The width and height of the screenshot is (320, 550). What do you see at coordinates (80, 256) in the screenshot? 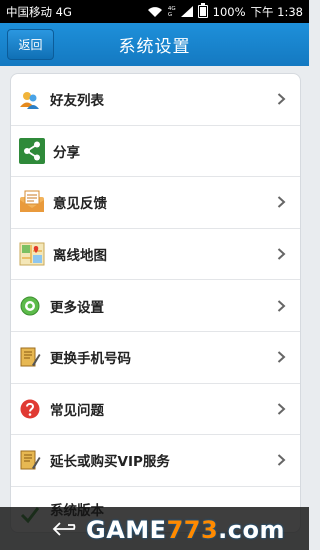
I see `menu-item-label: 离线地图` at bounding box center [80, 256].